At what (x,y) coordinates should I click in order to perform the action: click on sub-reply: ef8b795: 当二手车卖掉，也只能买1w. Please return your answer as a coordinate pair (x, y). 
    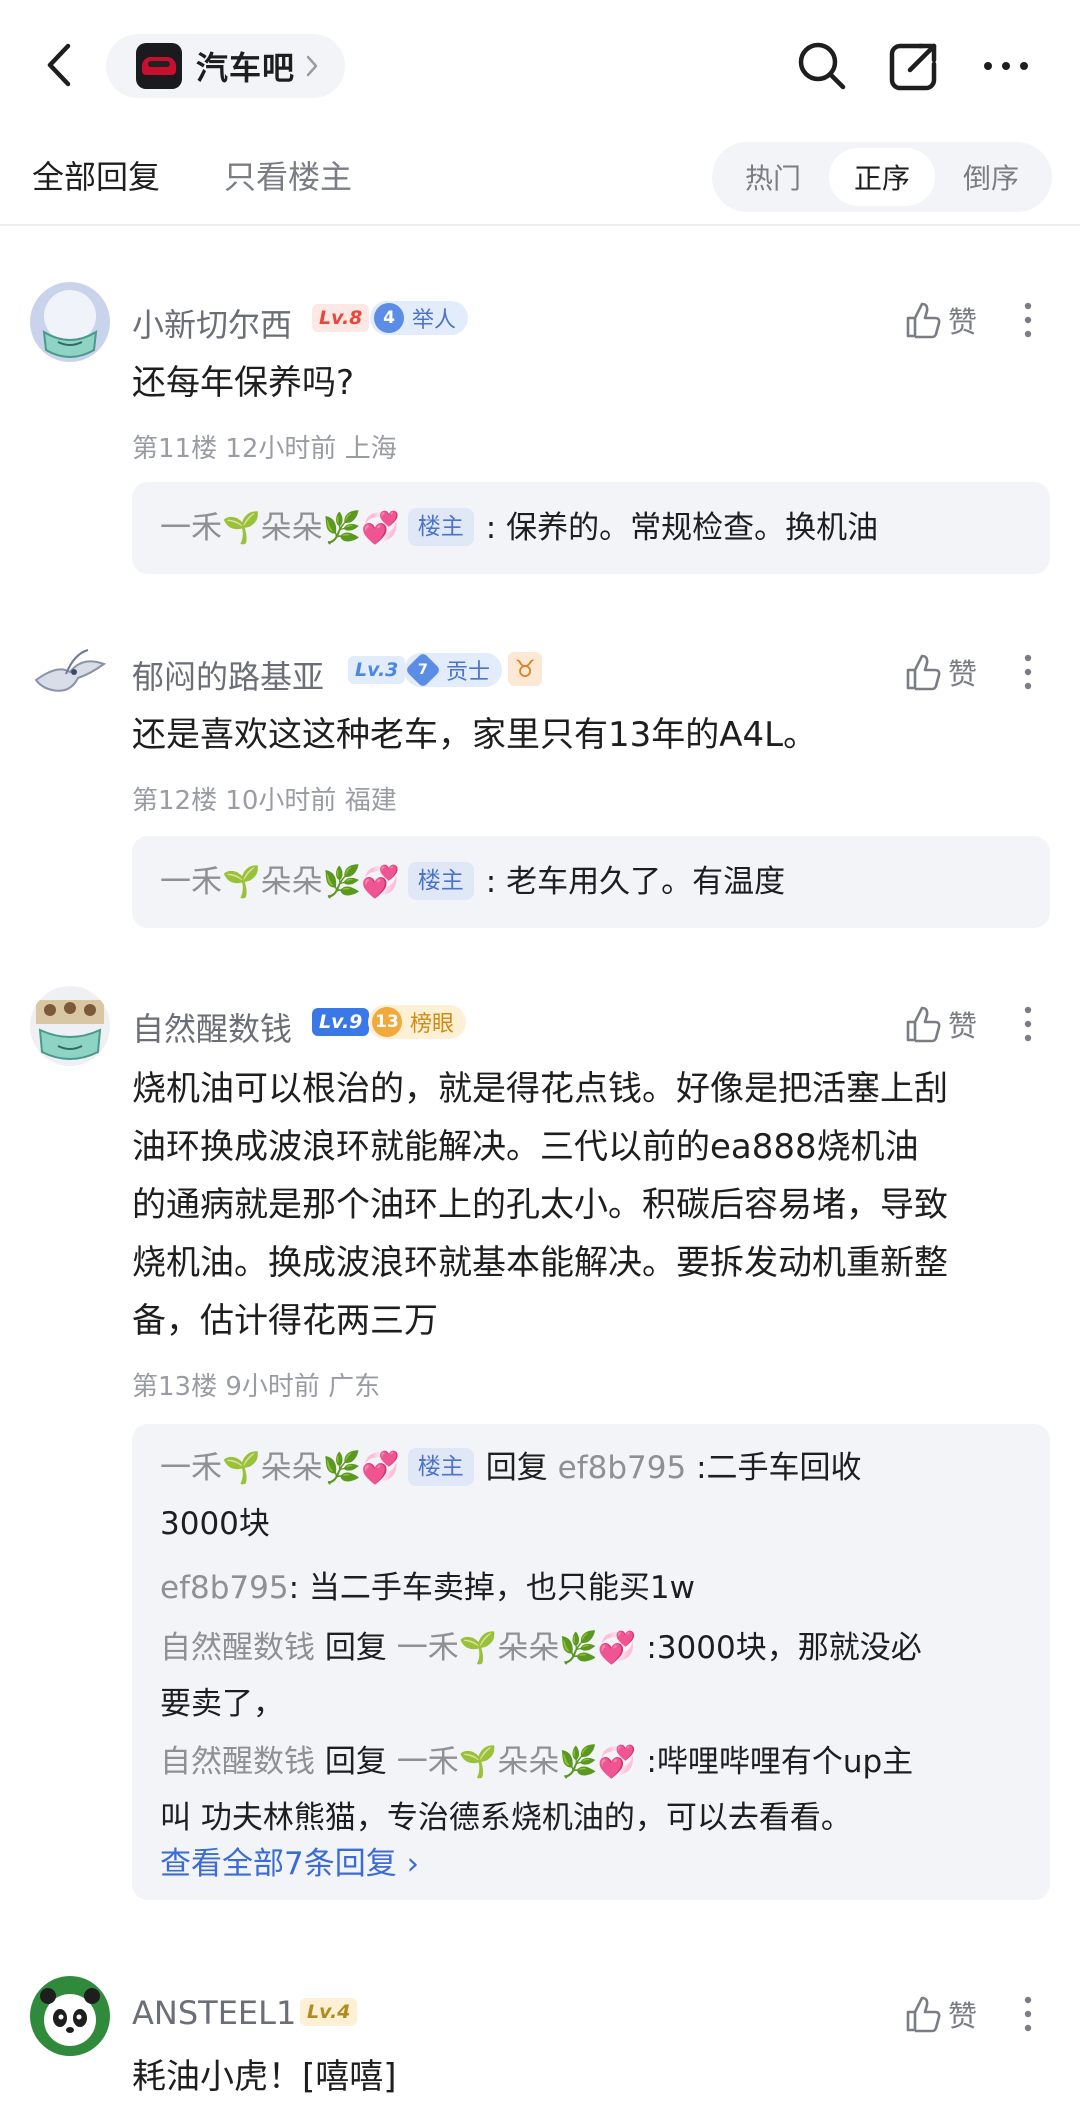
    Looking at the image, I should click on (595, 1588).